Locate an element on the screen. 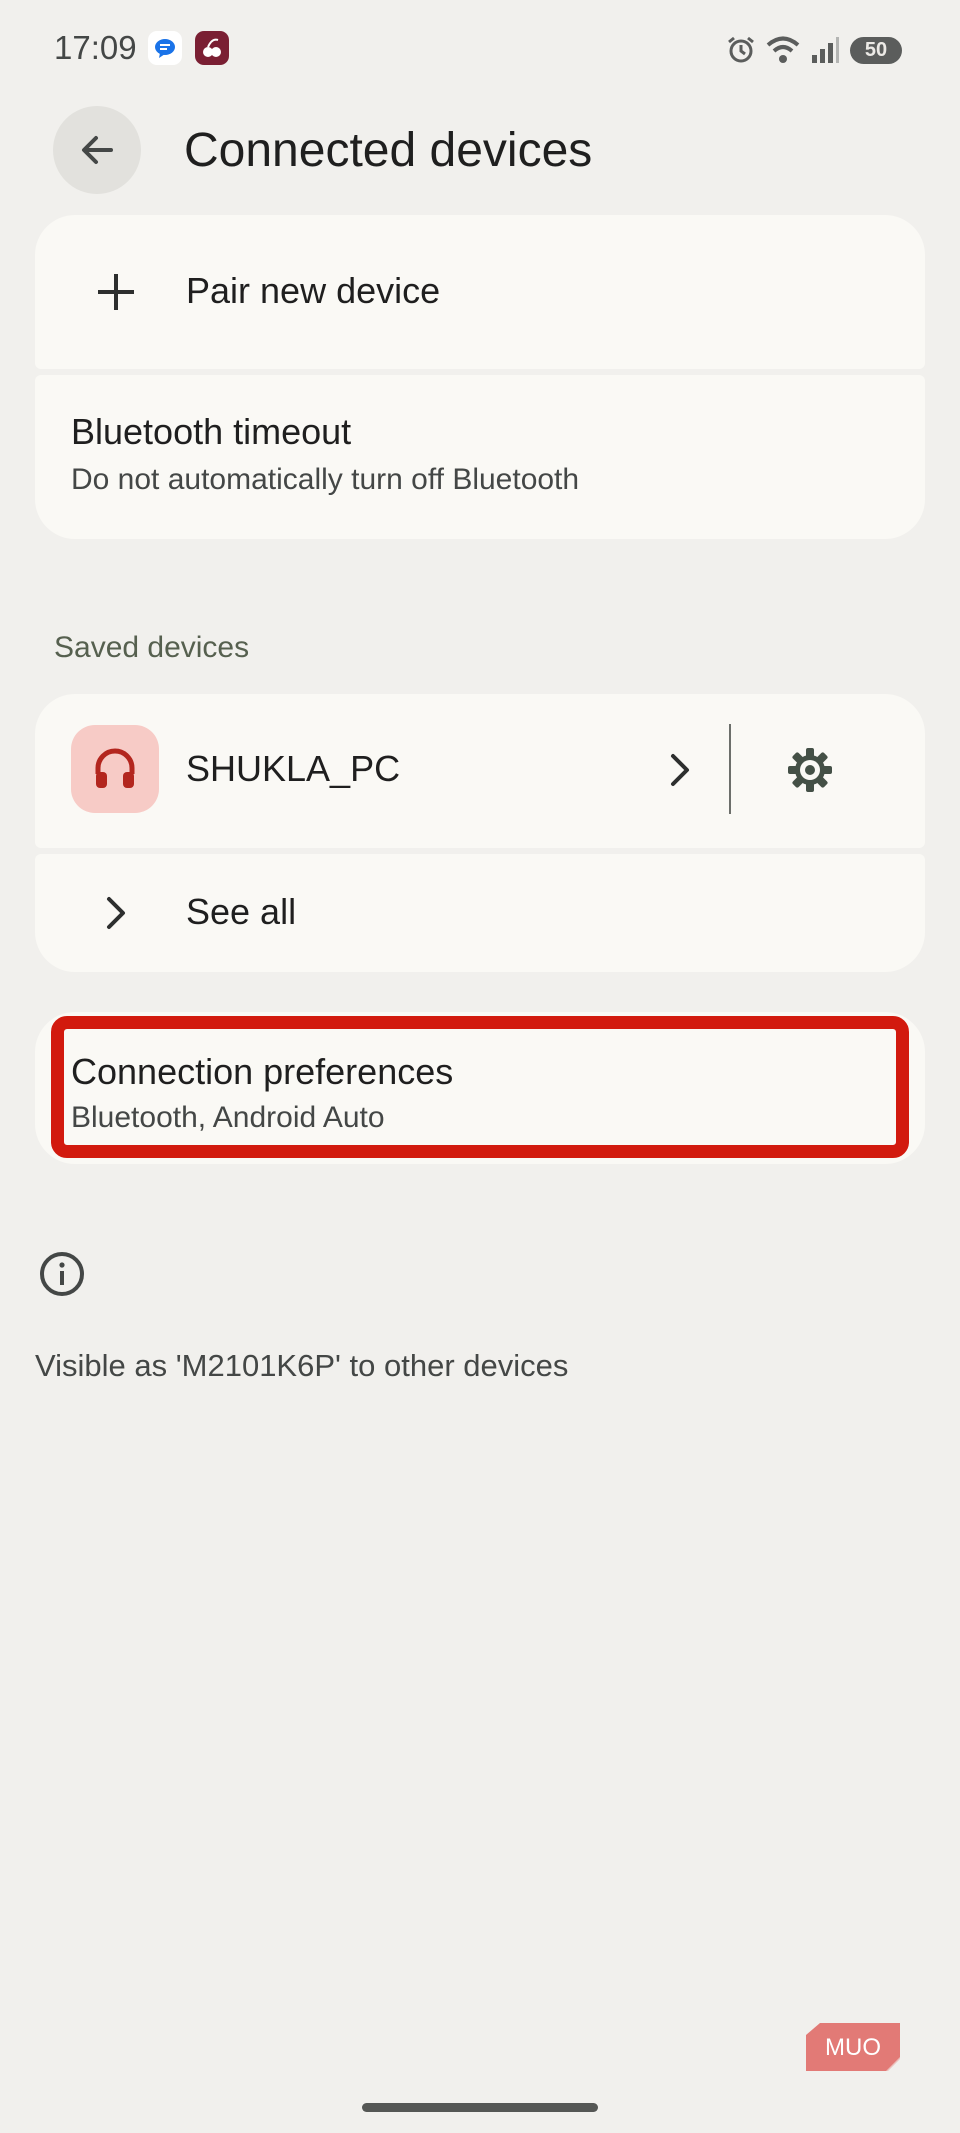 This screenshot has width=960, height=2133. chevron-right-icon is located at coordinates (116, 913).